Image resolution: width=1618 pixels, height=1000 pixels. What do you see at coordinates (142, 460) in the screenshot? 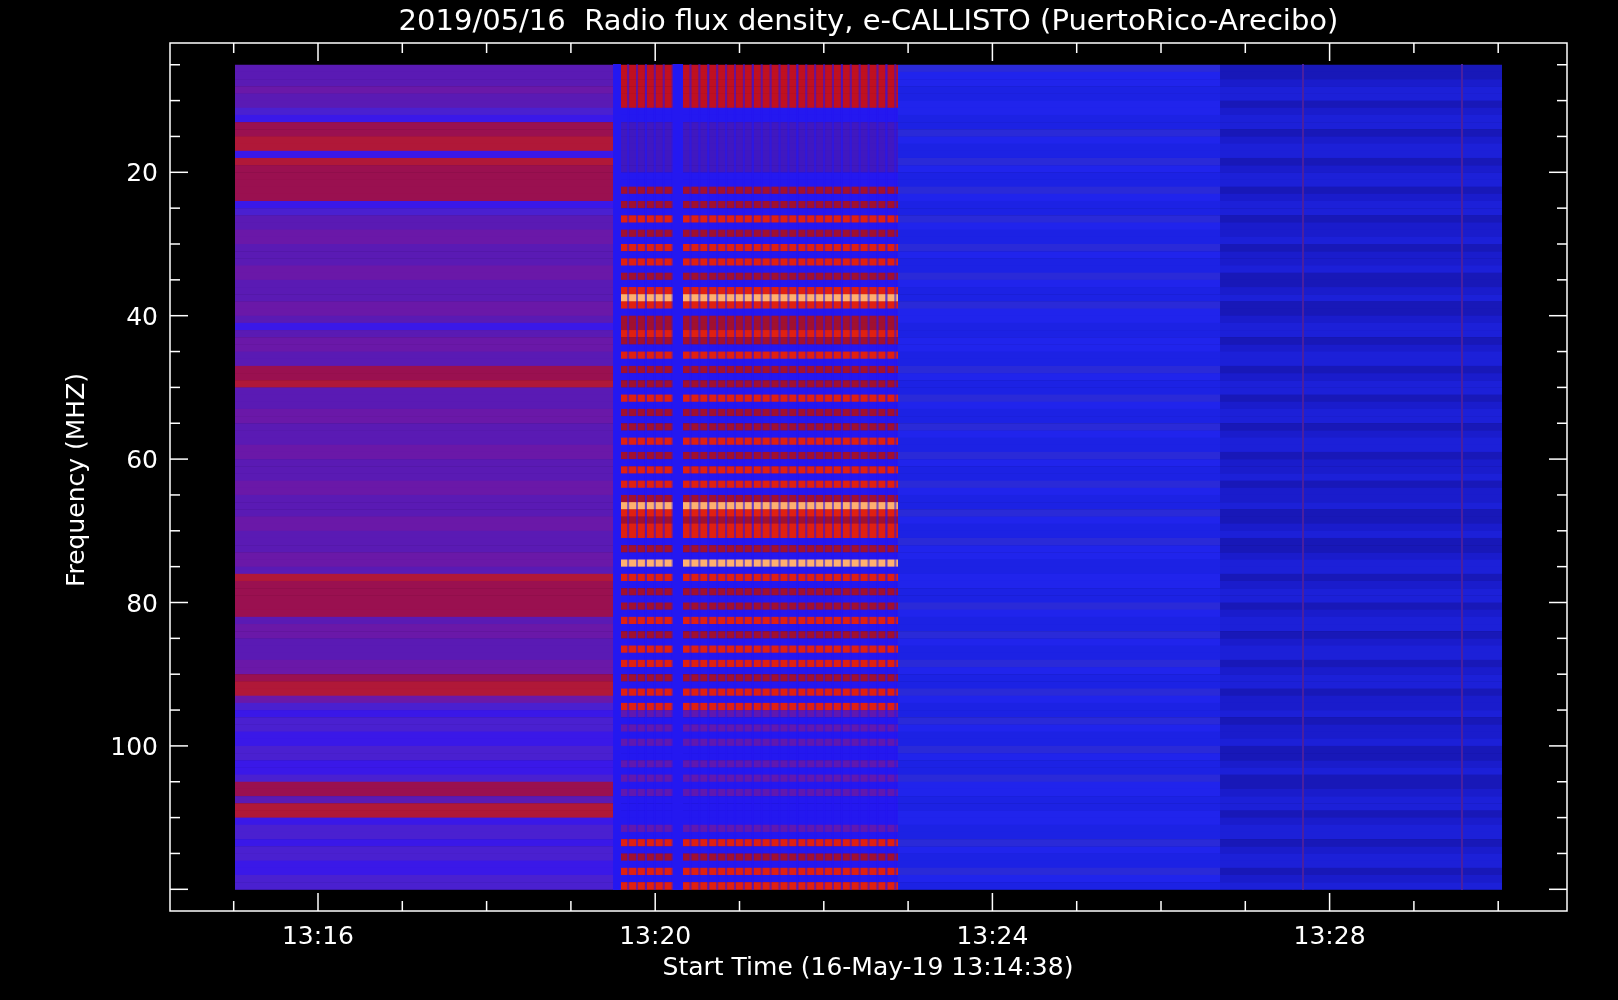
I see `y-tick-label: 60` at bounding box center [142, 460].